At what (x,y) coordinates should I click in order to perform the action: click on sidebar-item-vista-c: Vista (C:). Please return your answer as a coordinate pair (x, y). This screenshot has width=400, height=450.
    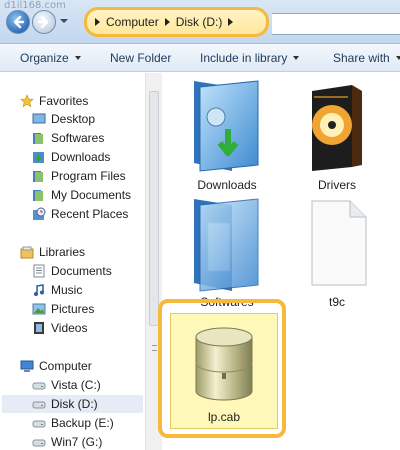
    Looking at the image, I should click on (66, 385).